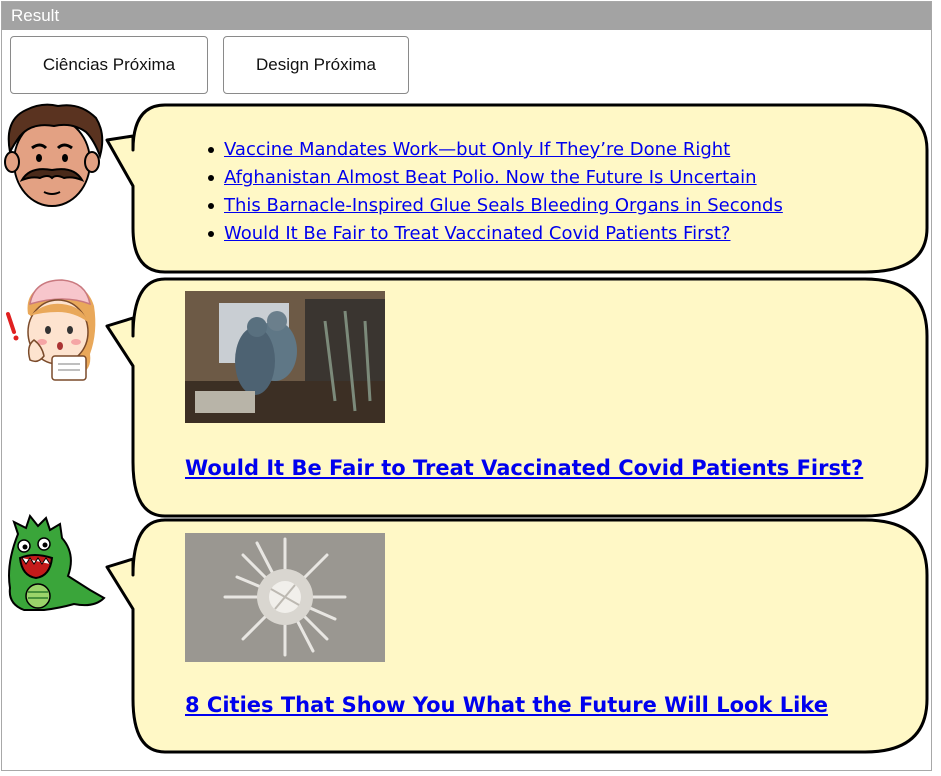 This screenshot has height=776, width=941. Describe the element at coordinates (285, 597) in the screenshot. I see `city-sculpture-photo` at that location.